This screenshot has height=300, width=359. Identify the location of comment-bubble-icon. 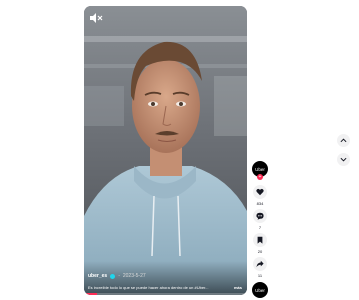
(260, 216).